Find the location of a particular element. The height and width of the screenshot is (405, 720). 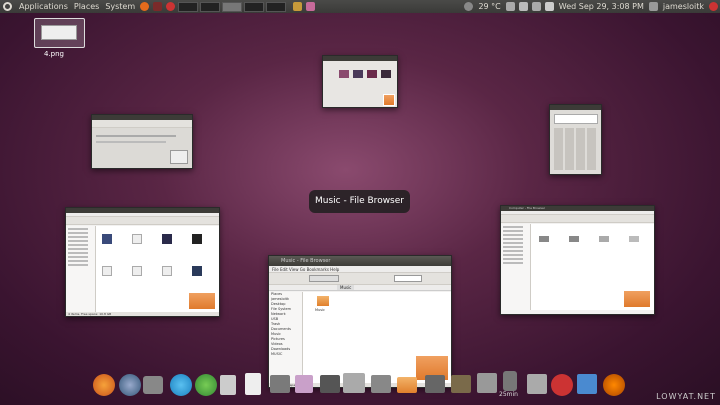

terminal-icon is located at coordinates (330, 384).